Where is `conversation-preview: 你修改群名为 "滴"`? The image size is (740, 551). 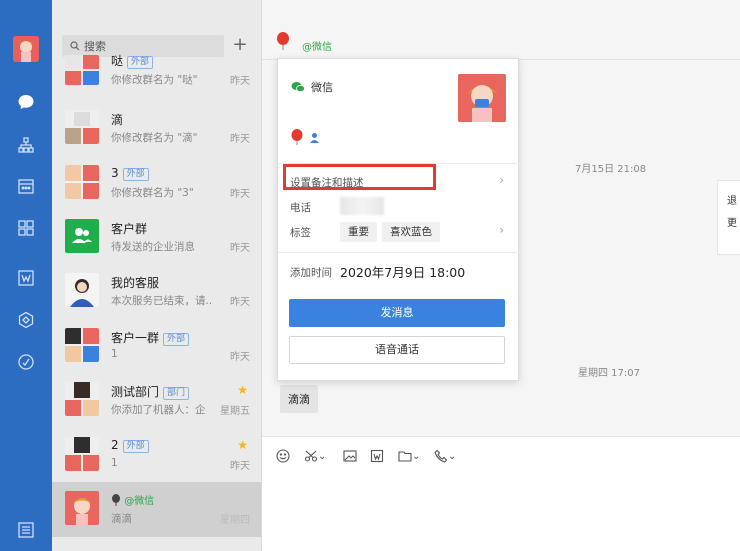 conversation-preview: 你修改群名为 "滴" is located at coordinates (154, 138).